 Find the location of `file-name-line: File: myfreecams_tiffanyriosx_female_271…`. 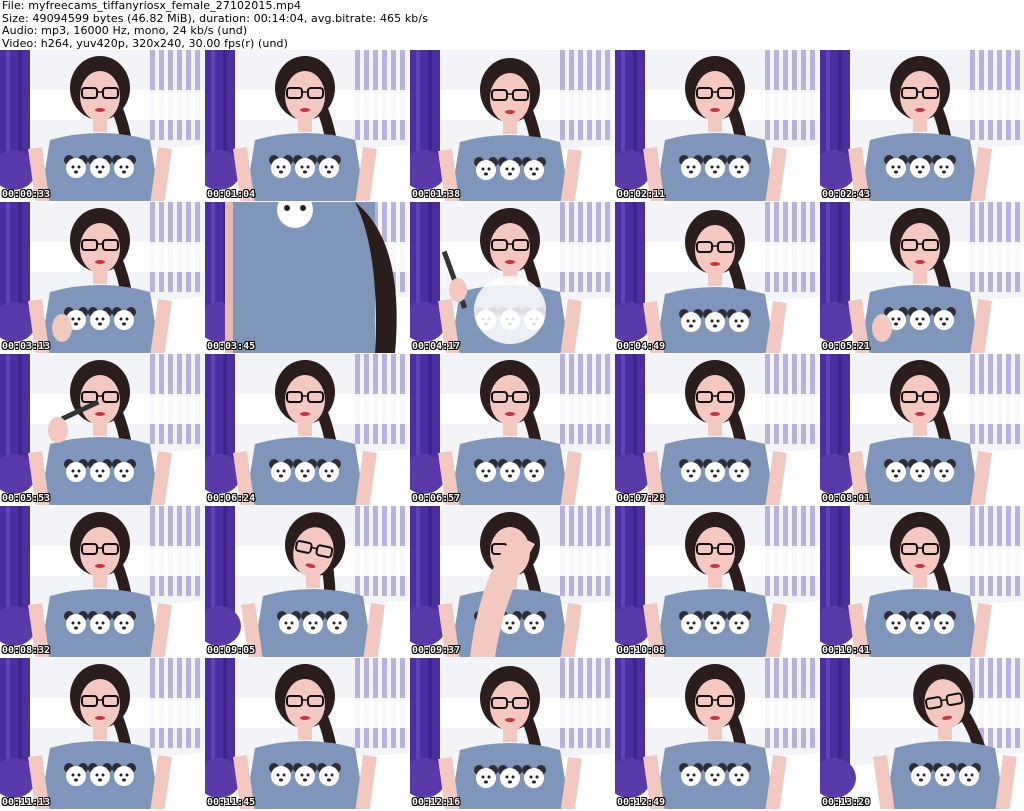

file-name-line: File: myfreecams_tiffanyriosx_female_271… is located at coordinates (152, 6).